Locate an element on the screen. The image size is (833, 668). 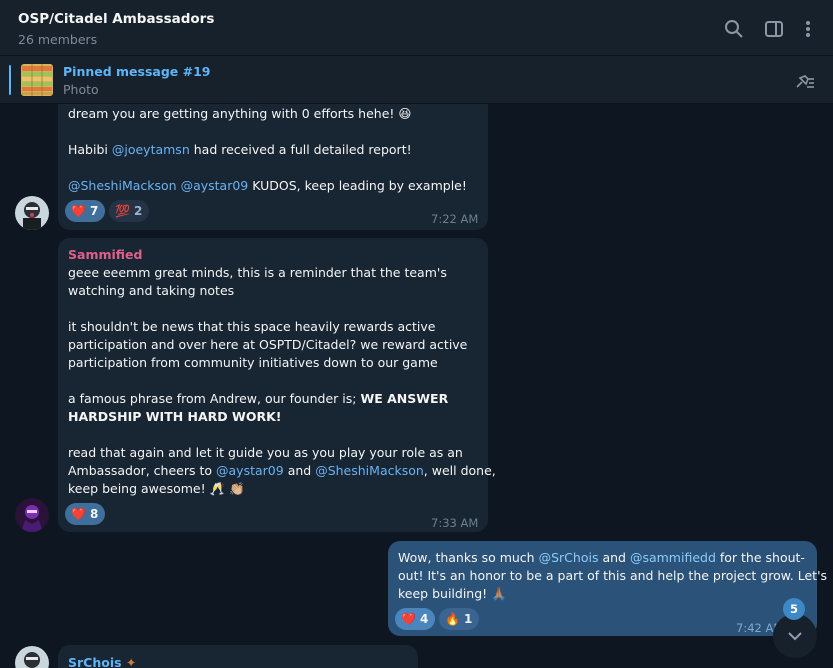
reaction-heart: ❤️ 8 is located at coordinates (85, 514).